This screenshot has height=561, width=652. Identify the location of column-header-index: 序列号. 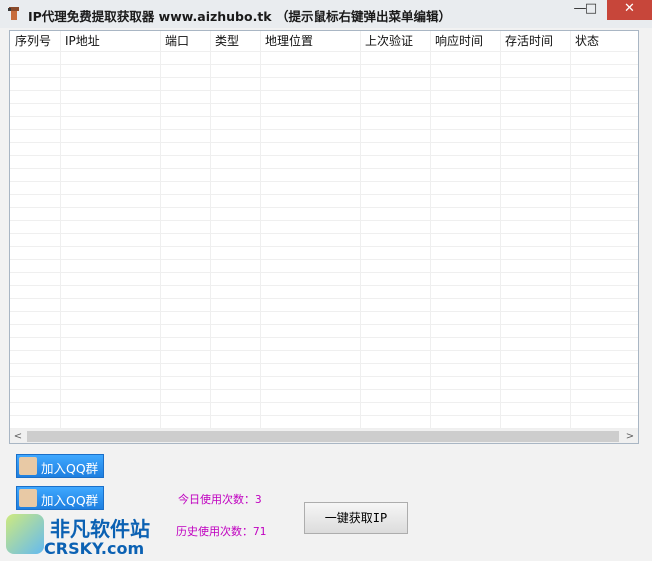
(35, 41).